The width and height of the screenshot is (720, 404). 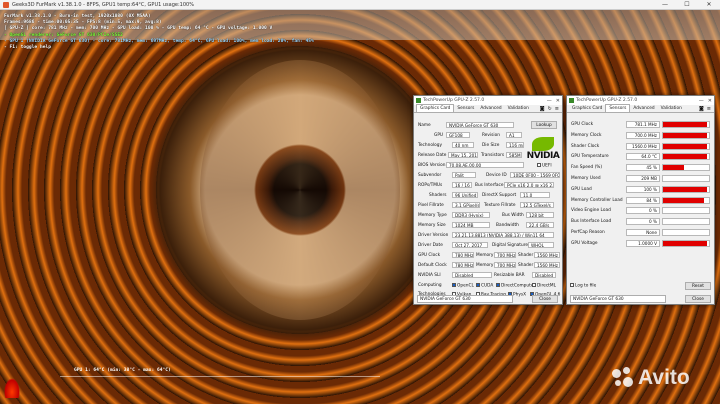 I want to click on die-size-field: 116 mm², so click(x=515, y=145).